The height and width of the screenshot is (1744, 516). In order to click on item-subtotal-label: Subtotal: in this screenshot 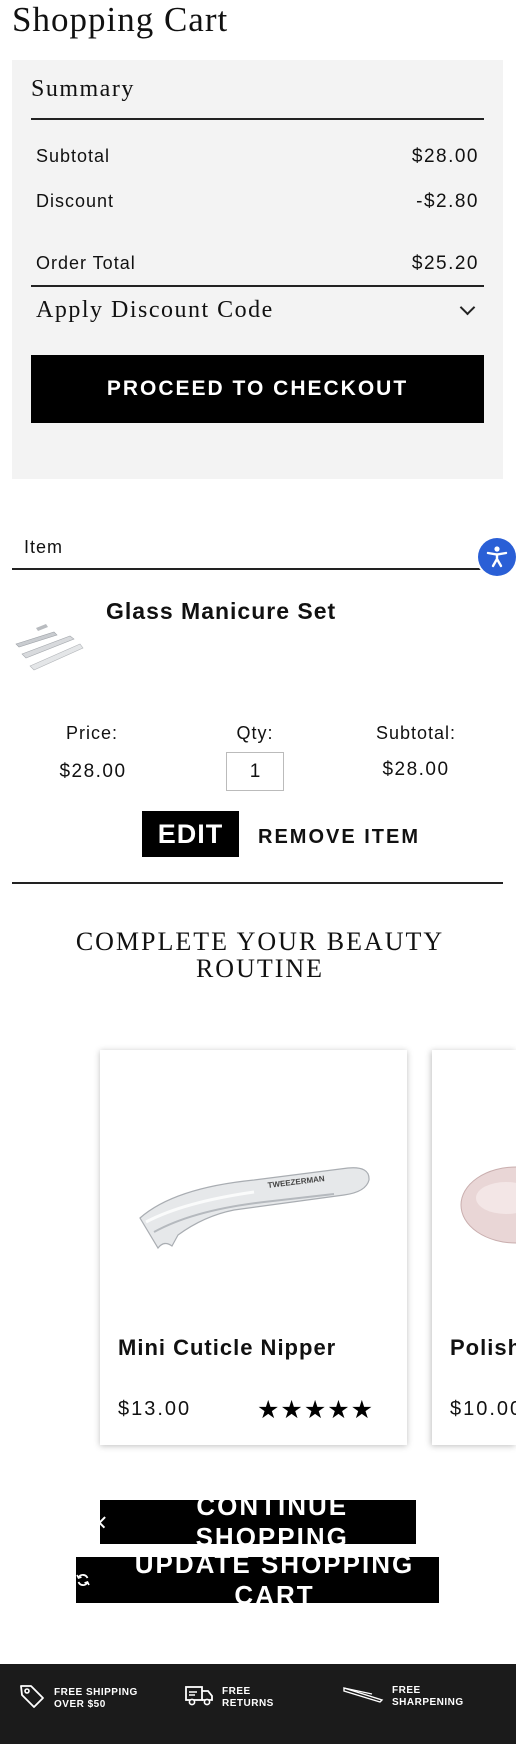, I will do `click(416, 733)`.